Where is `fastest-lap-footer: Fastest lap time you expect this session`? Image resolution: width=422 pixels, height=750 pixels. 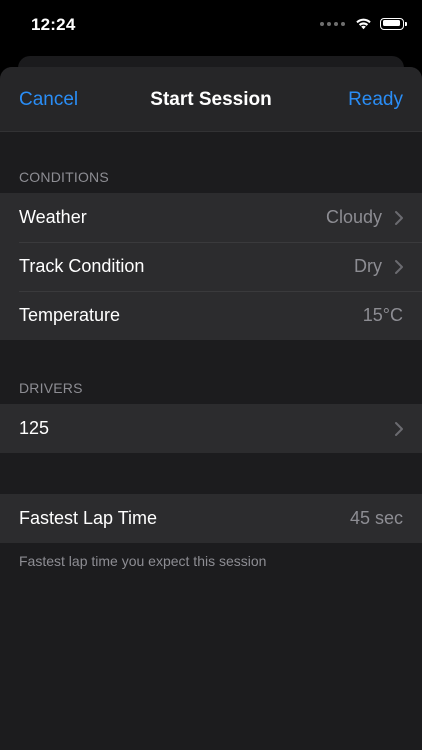 fastest-lap-footer: Fastest lap time you expect this session is located at coordinates (143, 561).